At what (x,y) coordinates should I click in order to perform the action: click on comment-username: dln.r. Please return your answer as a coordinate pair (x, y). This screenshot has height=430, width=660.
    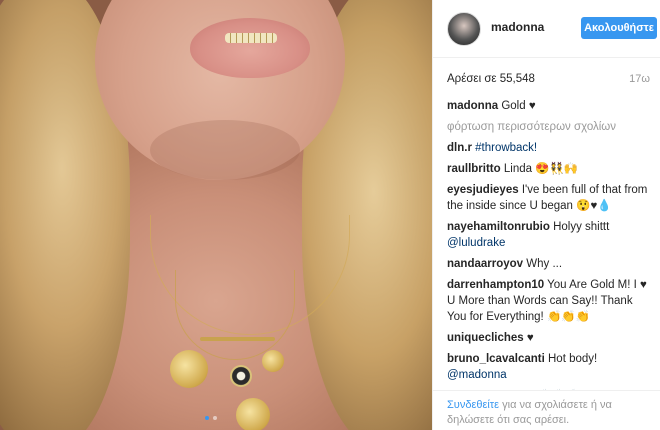
    Looking at the image, I should click on (459, 148).